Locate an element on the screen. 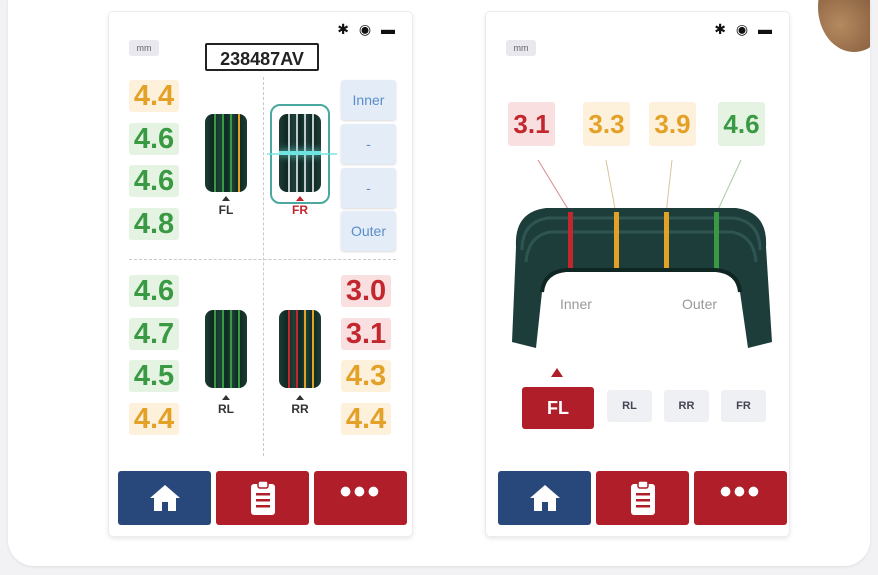  tire-fr-label: FR is located at coordinates (300, 206).